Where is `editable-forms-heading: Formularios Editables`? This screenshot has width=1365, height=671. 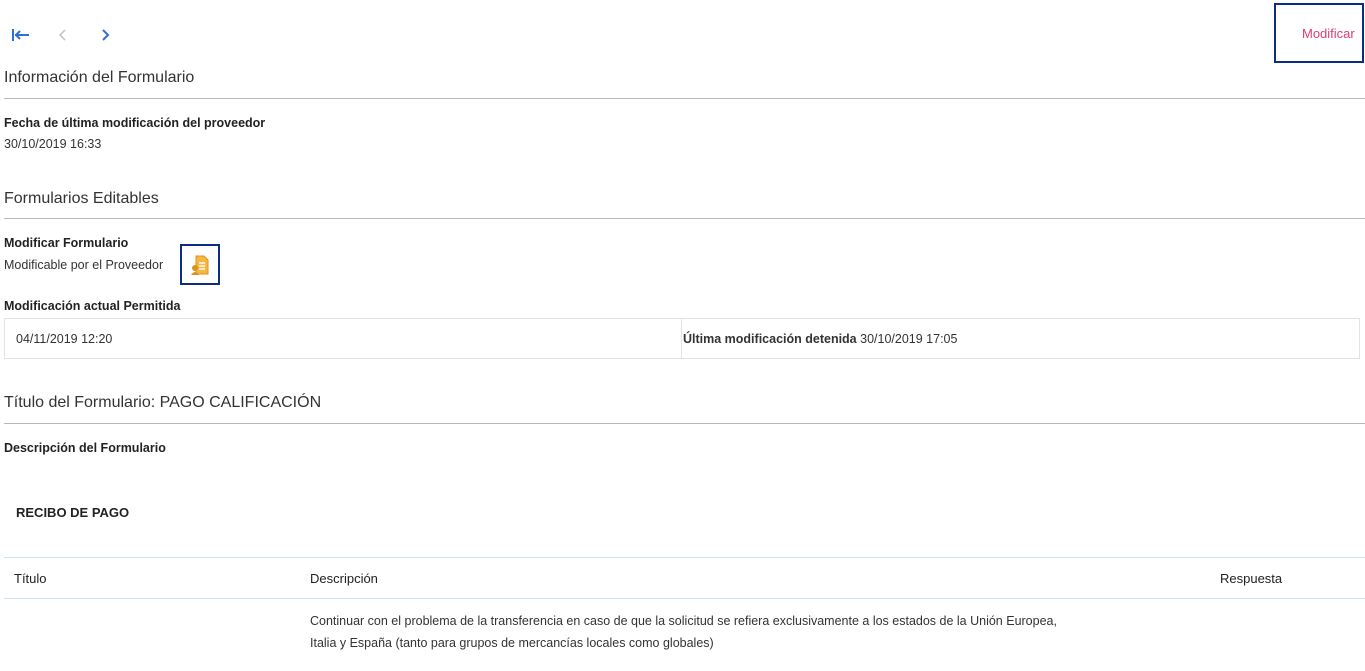
editable-forms-heading: Formularios Editables is located at coordinates (81, 198).